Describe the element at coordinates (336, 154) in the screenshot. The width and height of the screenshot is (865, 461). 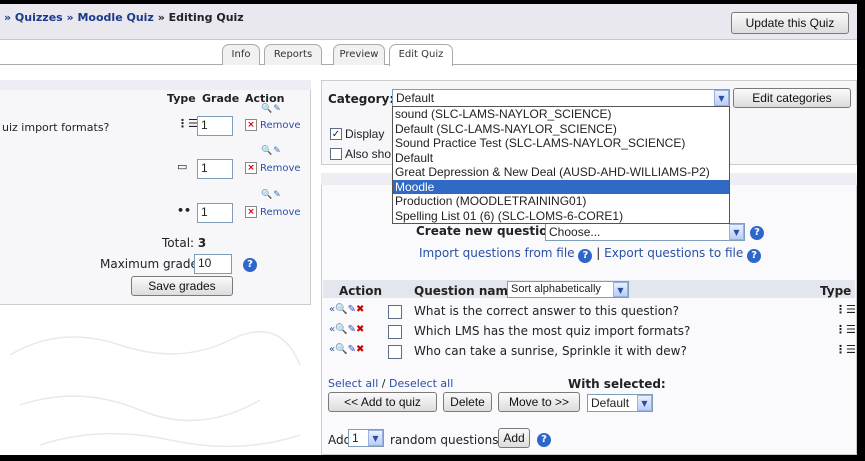
I see `also-show-checkbox` at that location.